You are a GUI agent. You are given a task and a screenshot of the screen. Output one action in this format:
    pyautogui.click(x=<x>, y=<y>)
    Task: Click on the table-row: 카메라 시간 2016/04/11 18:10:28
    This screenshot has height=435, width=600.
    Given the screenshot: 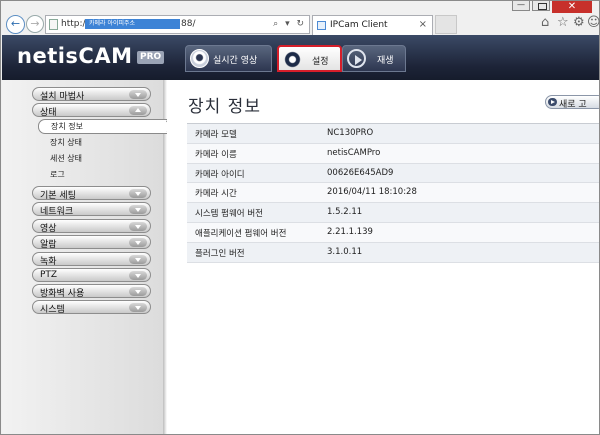 What is the action you would take?
    pyautogui.click(x=393, y=193)
    